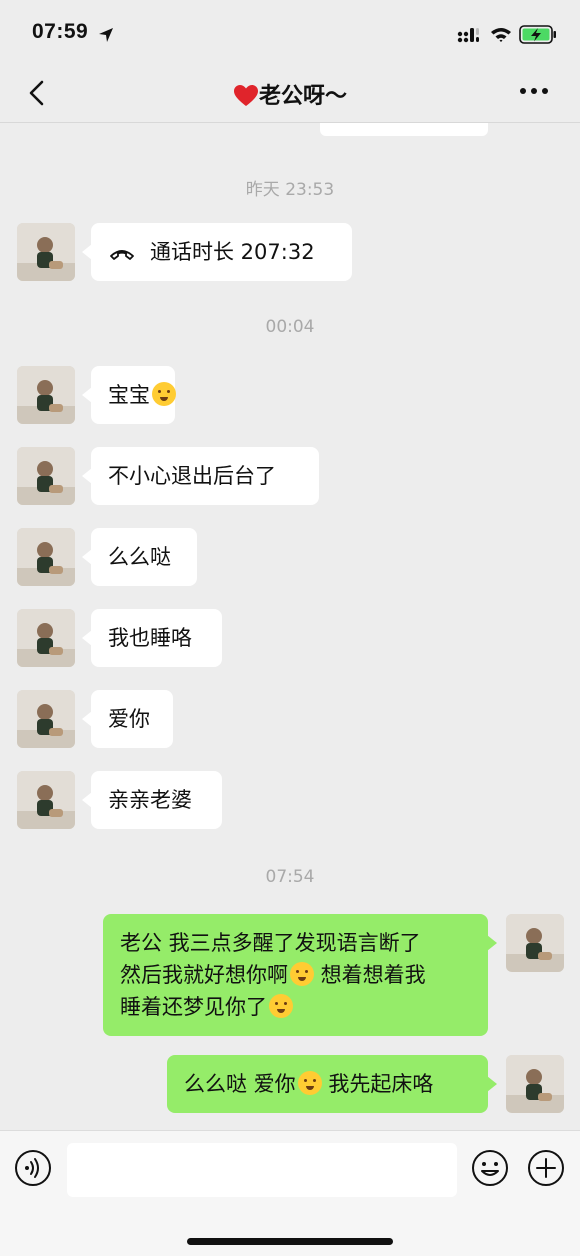  I want to click on message-text: 睡着还梦见你了, so click(193, 1007).